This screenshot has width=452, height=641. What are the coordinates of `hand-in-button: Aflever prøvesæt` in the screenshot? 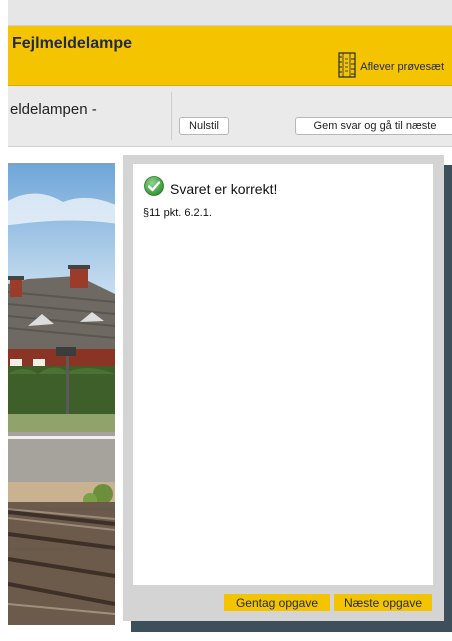 It's located at (391, 67).